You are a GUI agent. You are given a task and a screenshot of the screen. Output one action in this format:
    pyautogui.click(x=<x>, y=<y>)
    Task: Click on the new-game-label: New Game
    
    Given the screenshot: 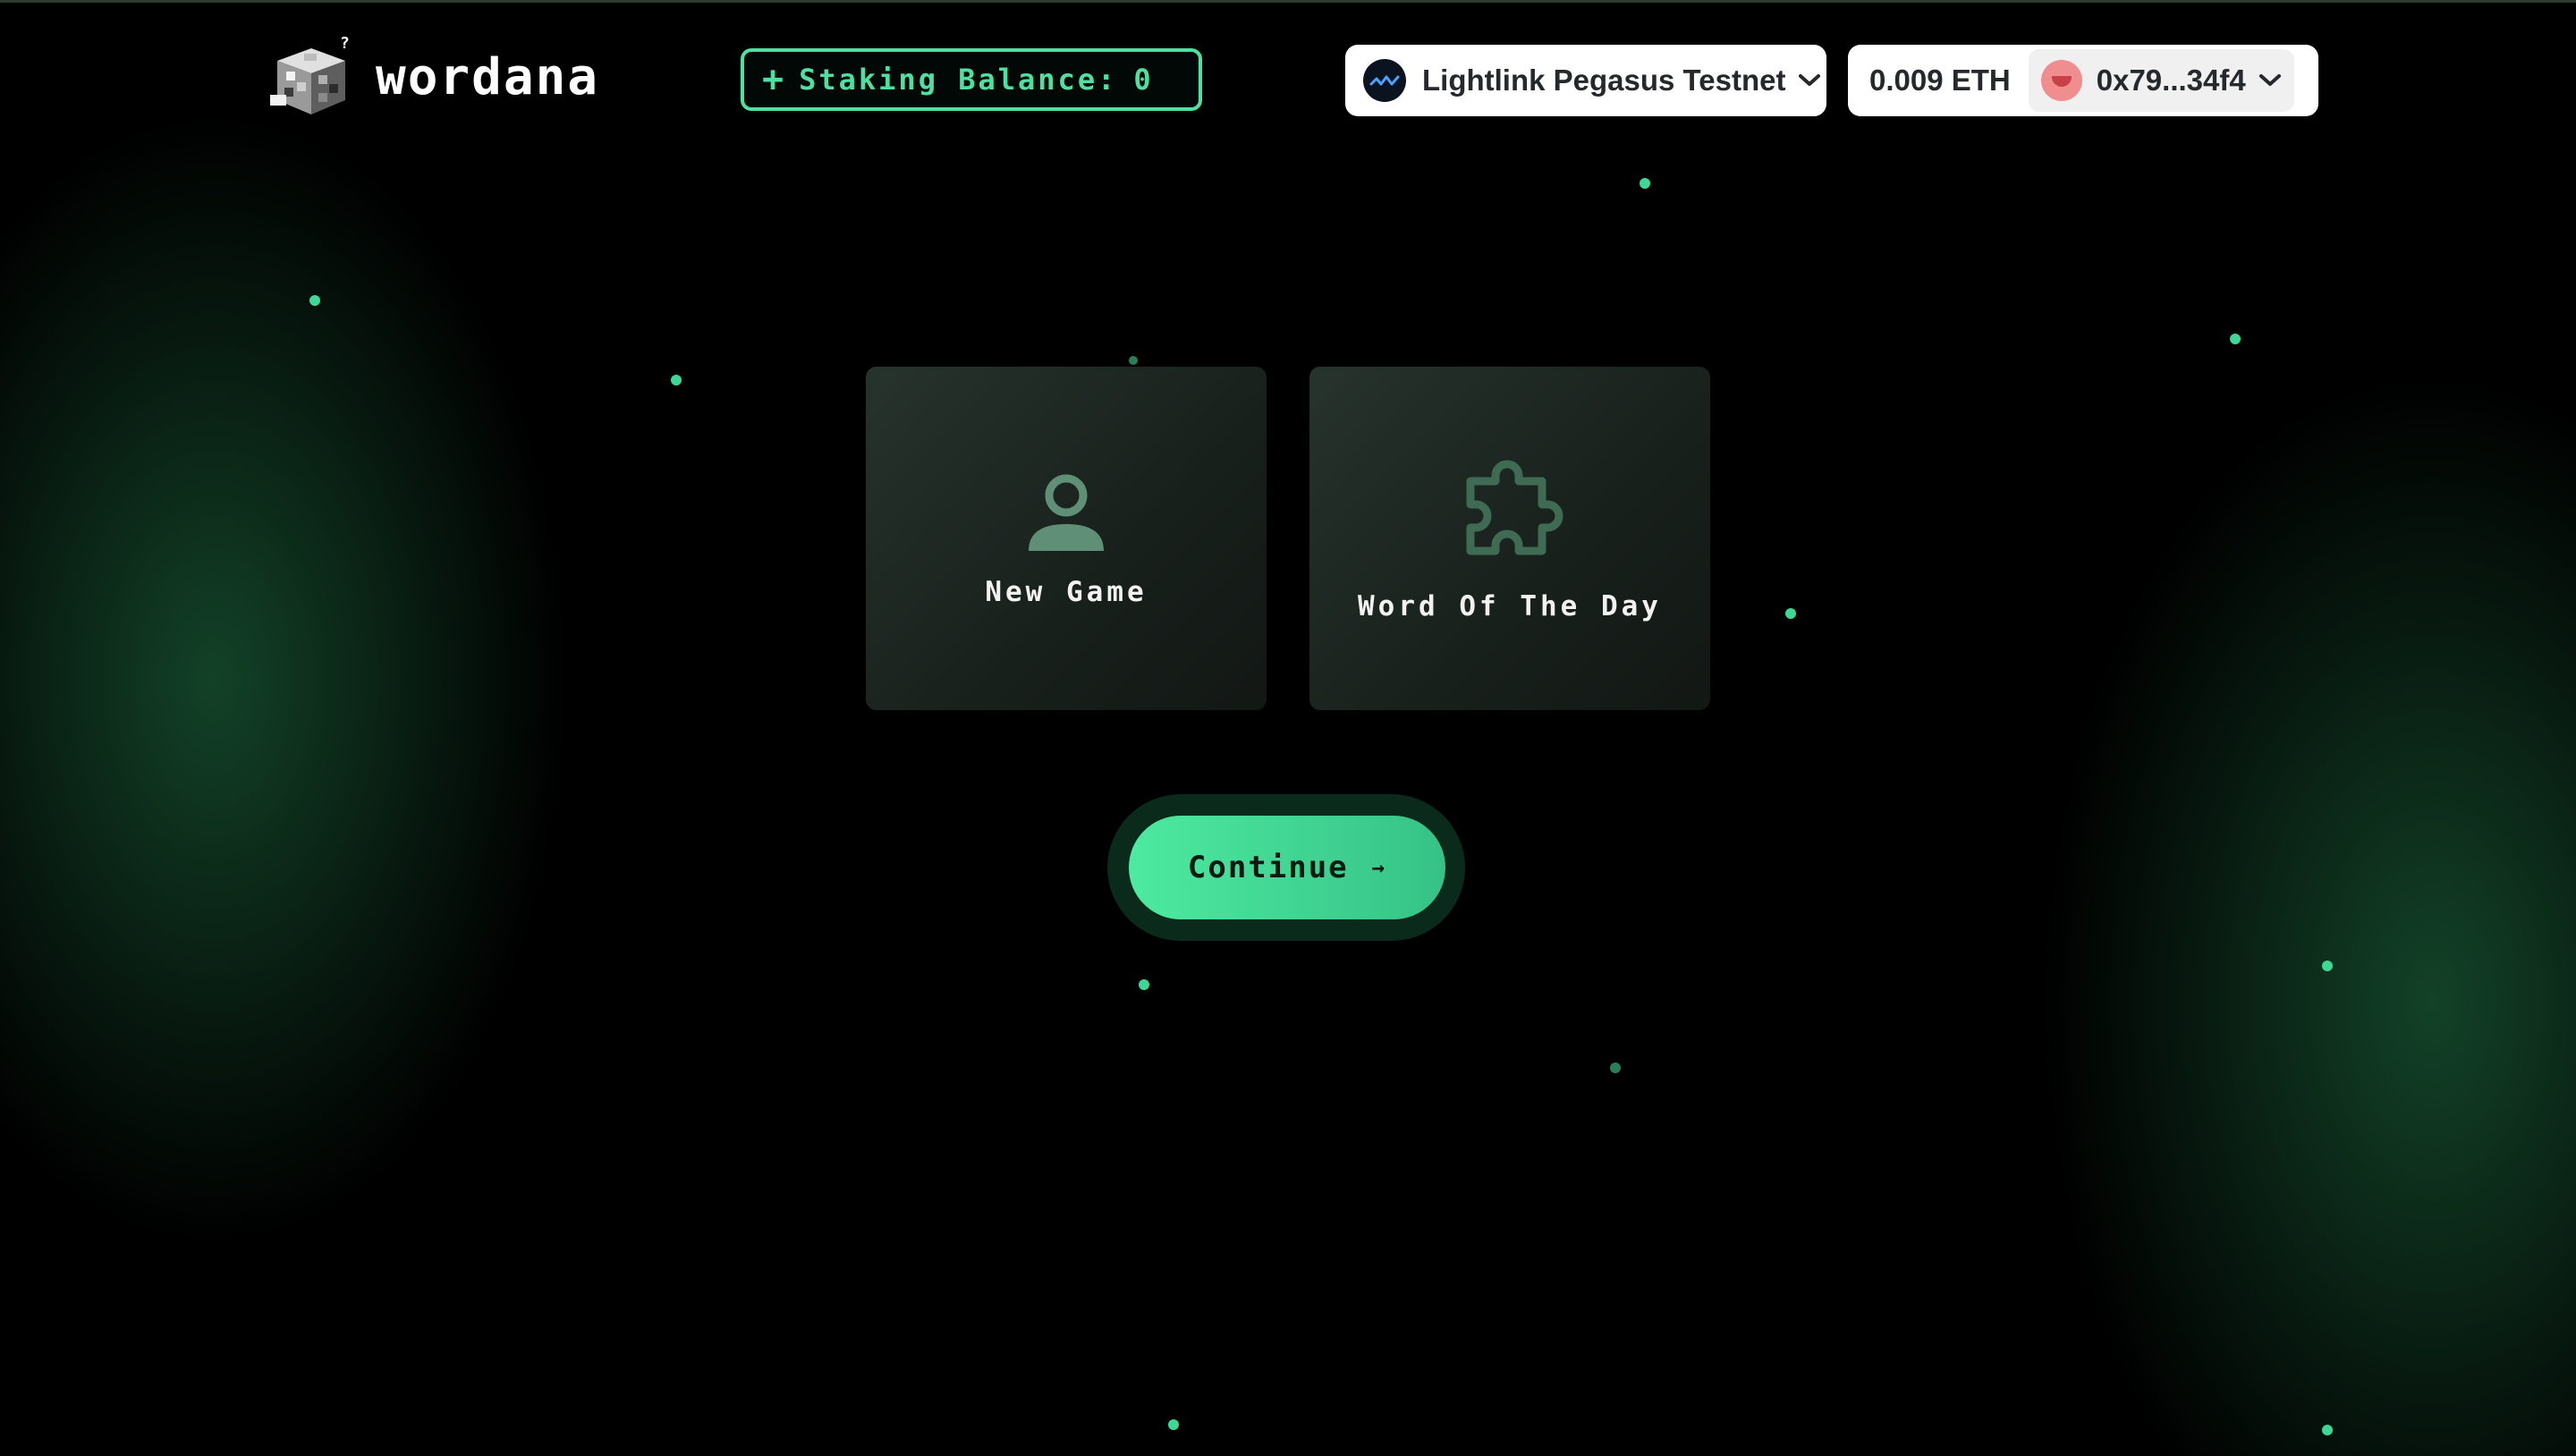 What is the action you would take?
    pyautogui.click(x=1066, y=592)
    